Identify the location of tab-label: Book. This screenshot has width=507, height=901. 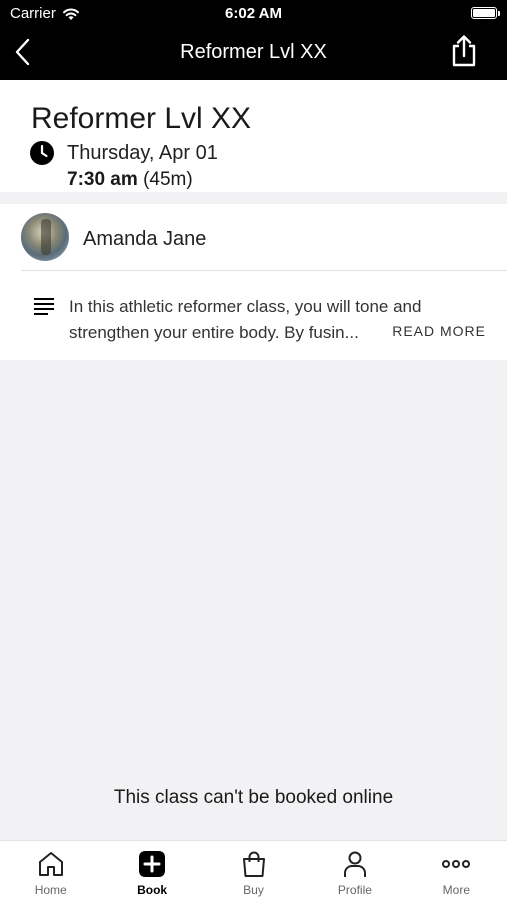
(152, 890).